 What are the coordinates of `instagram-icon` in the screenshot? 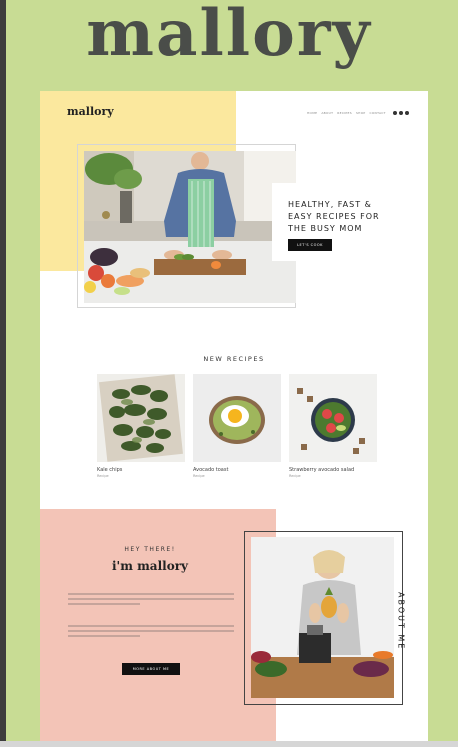 It's located at (394, 113).